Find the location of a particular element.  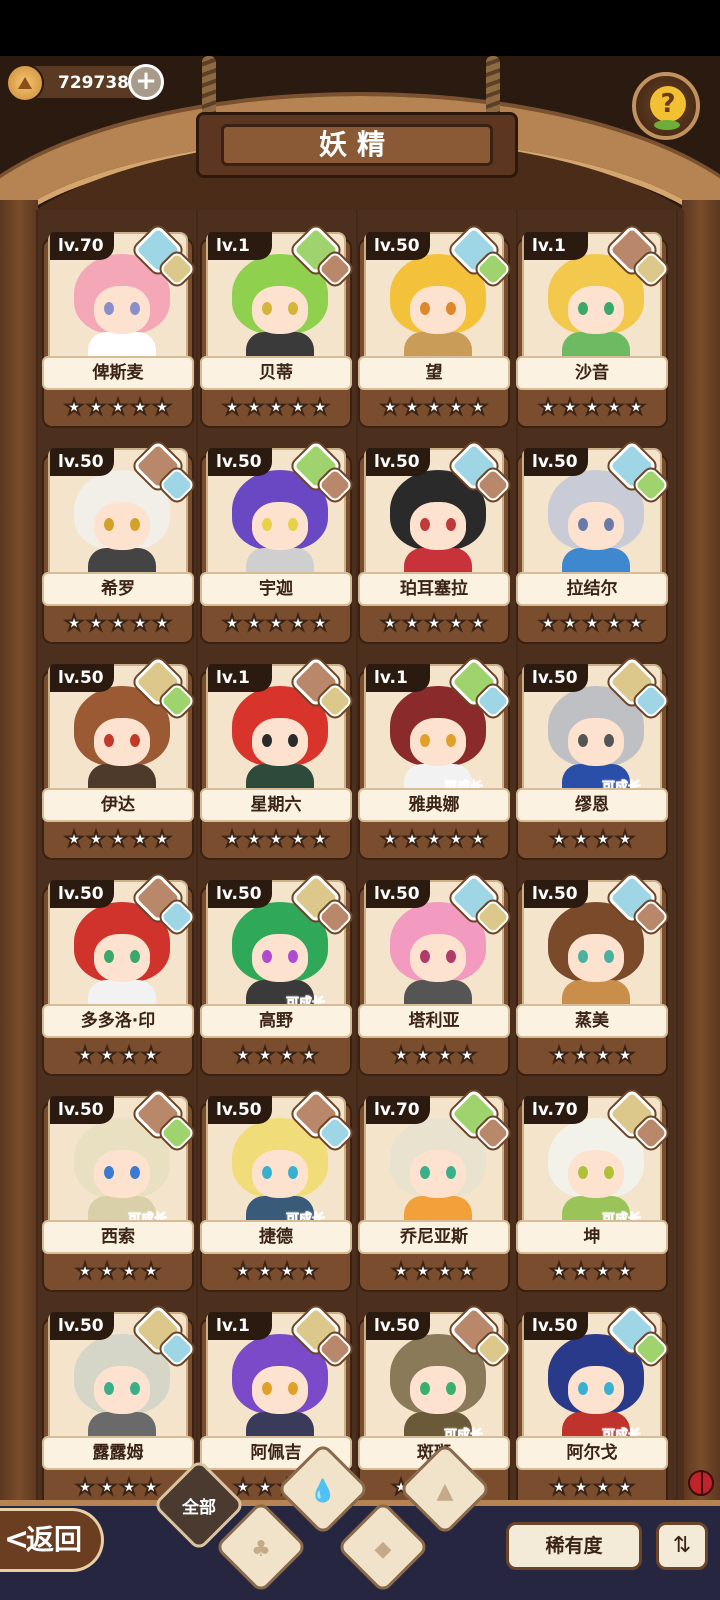

sort-order-button: ⇅ is located at coordinates (682, 1546).